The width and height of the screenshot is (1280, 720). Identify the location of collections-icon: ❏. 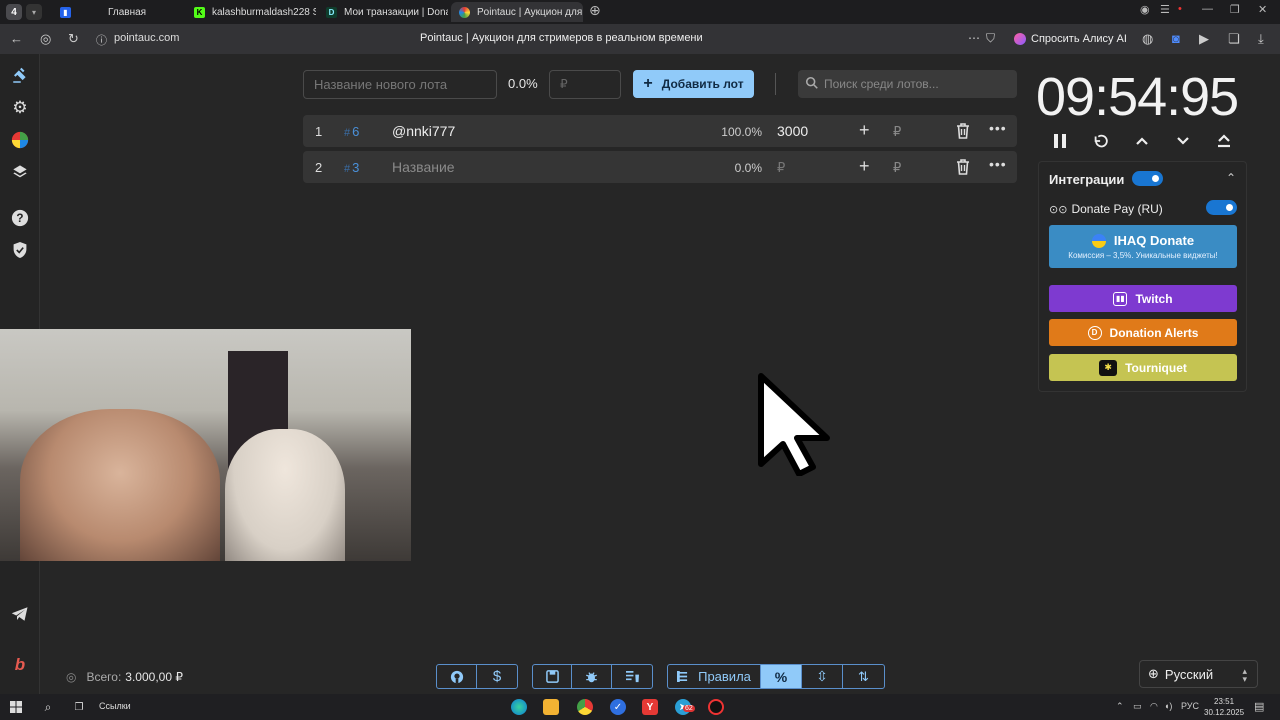
(1234, 39).